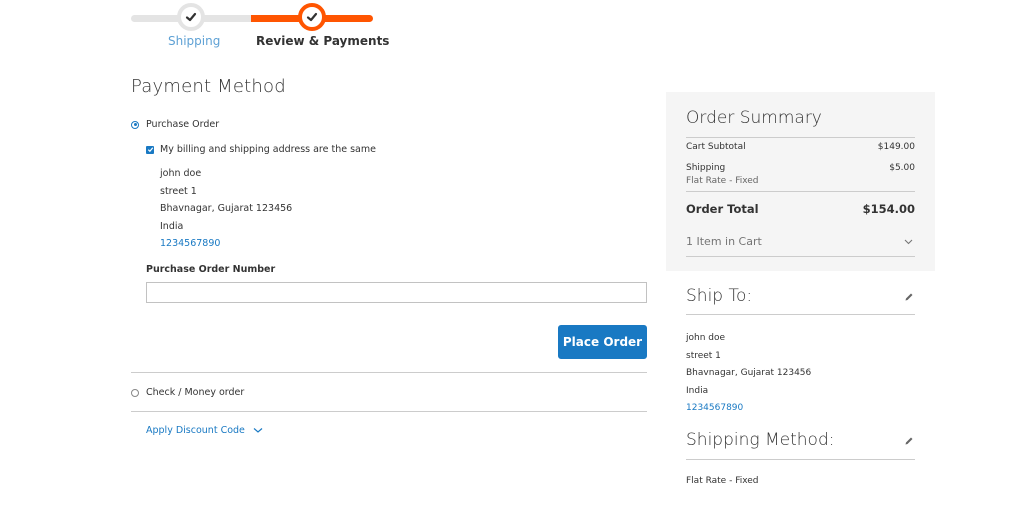 This screenshot has width=1024, height=512. Describe the element at coordinates (697, 390) in the screenshot. I see `ship-to-country: India` at that location.